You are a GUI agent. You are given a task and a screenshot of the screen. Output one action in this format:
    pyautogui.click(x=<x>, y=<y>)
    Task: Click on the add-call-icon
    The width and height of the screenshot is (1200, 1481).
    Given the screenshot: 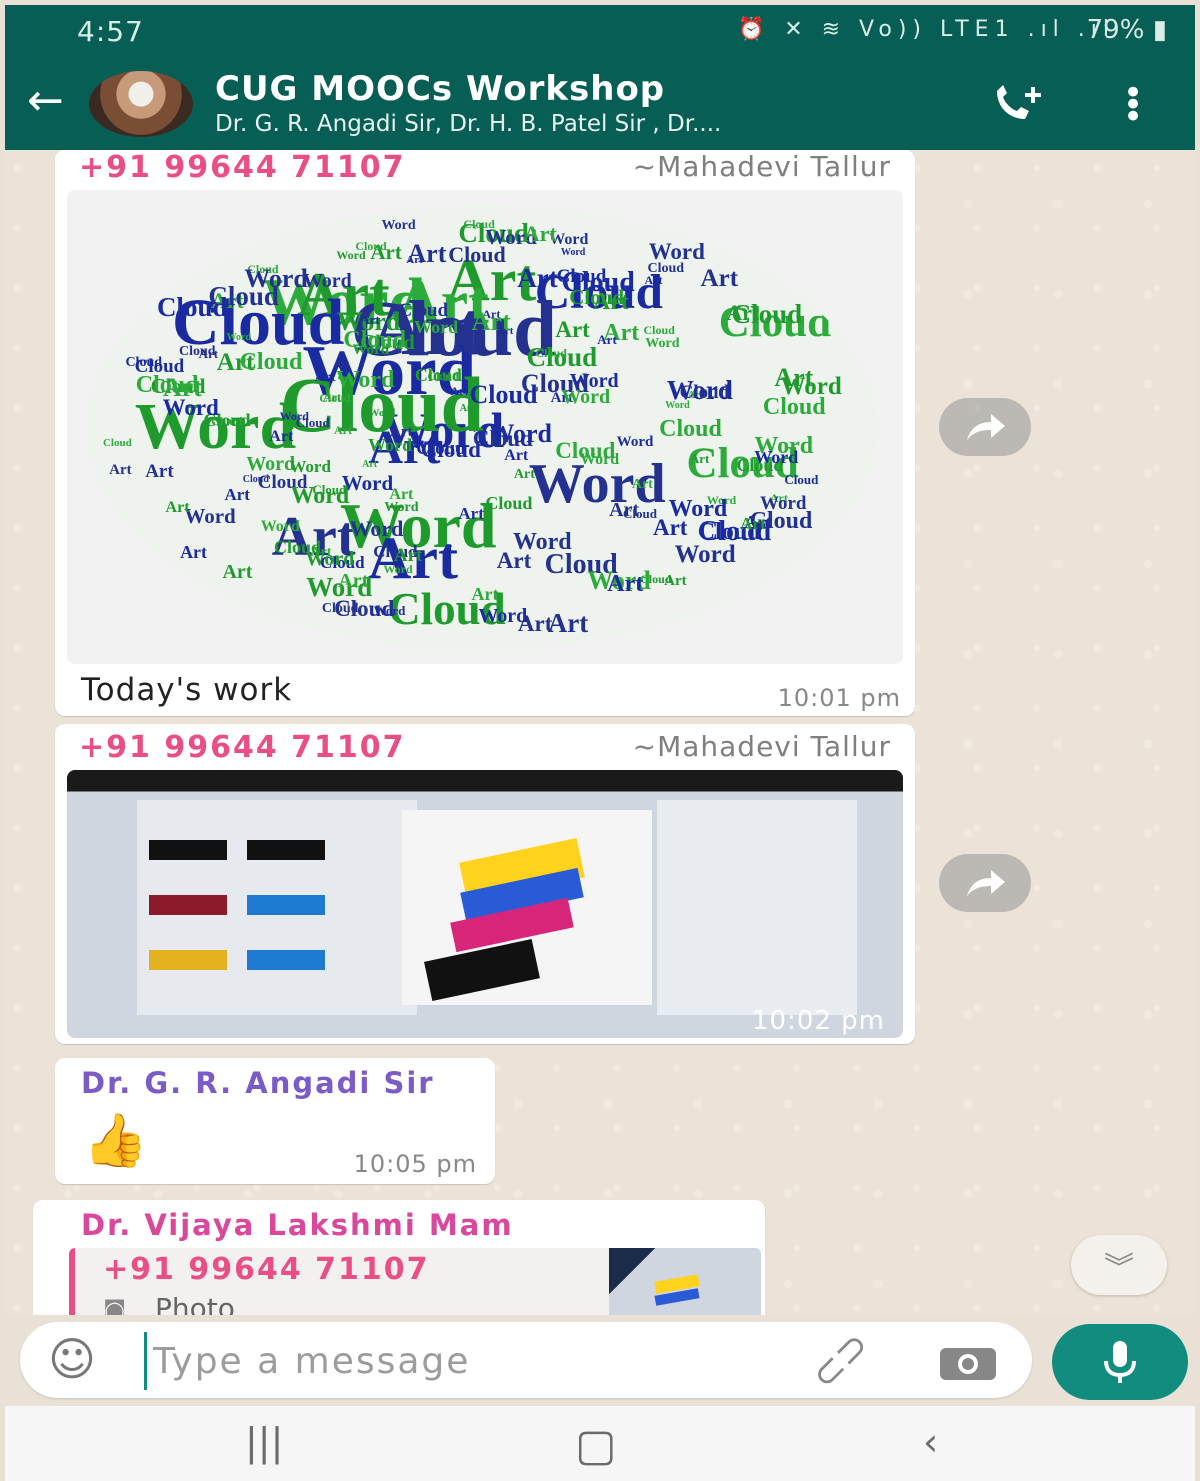 What is the action you would take?
    pyautogui.click(x=1019, y=103)
    